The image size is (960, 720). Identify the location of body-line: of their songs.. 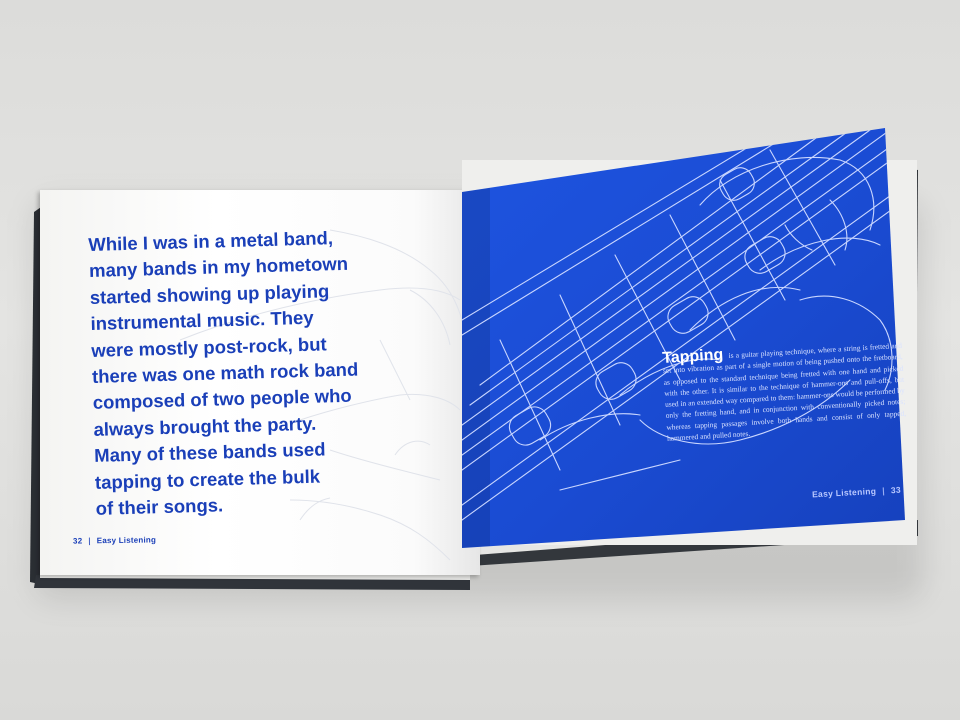
(159, 506).